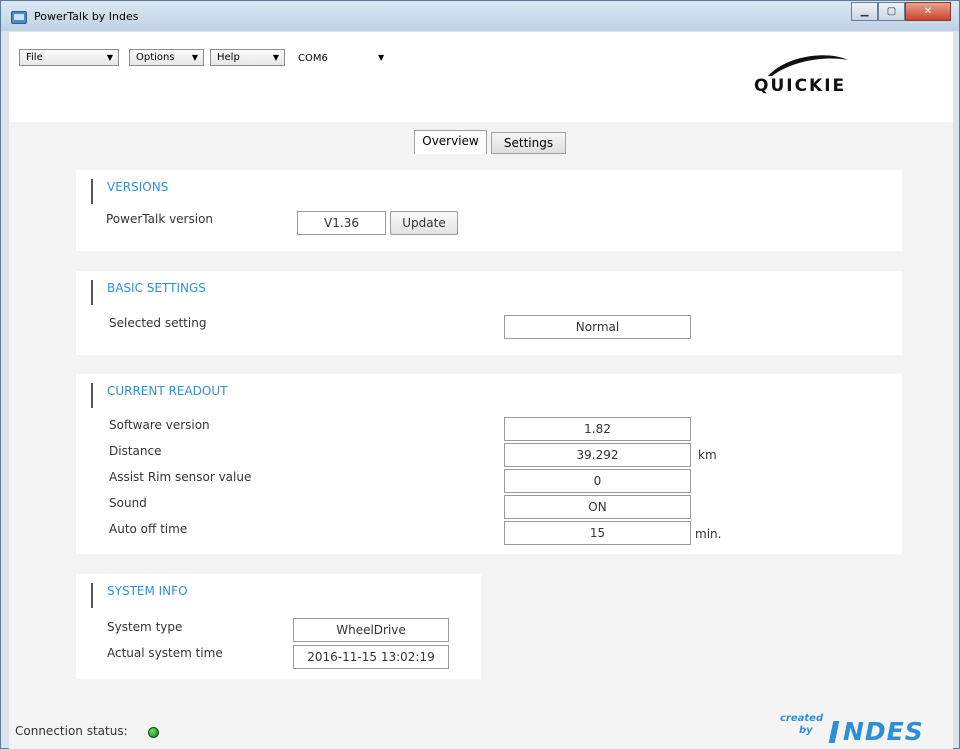  What do you see at coordinates (155, 57) in the screenshot?
I see `options-menu-label: Options` at bounding box center [155, 57].